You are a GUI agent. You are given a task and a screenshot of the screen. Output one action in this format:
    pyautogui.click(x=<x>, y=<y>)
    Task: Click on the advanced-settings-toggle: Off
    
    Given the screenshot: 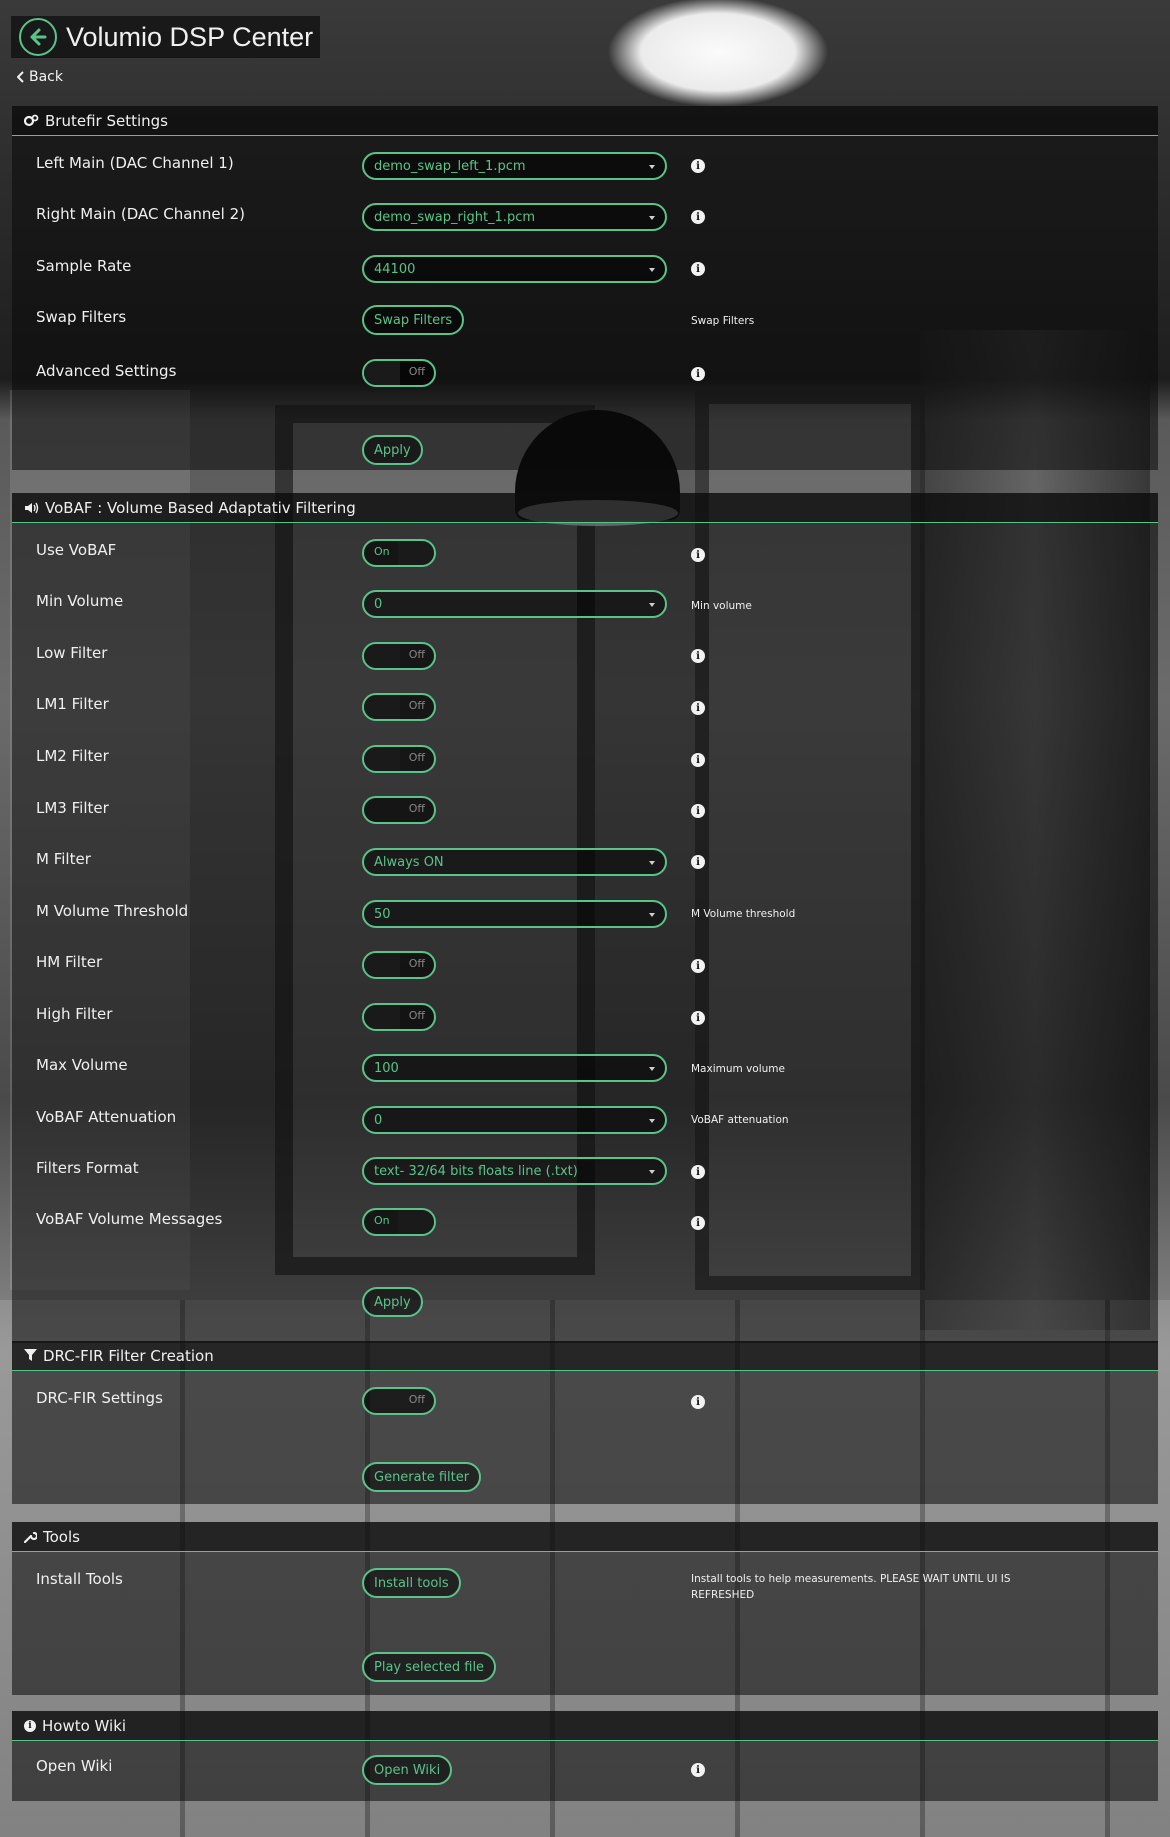 What is the action you would take?
    pyautogui.click(x=399, y=373)
    